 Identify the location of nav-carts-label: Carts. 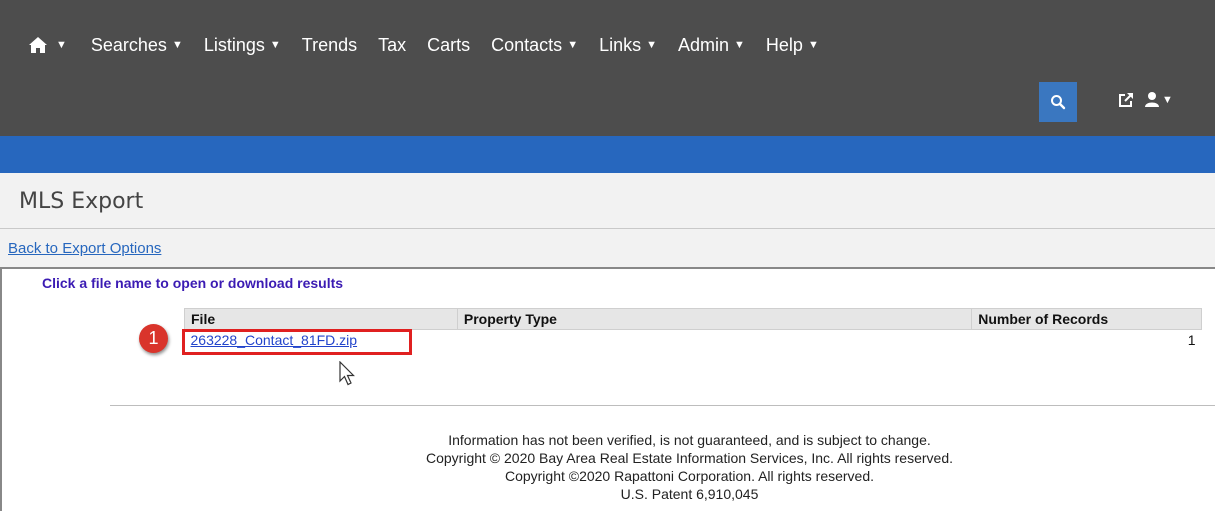
(449, 44).